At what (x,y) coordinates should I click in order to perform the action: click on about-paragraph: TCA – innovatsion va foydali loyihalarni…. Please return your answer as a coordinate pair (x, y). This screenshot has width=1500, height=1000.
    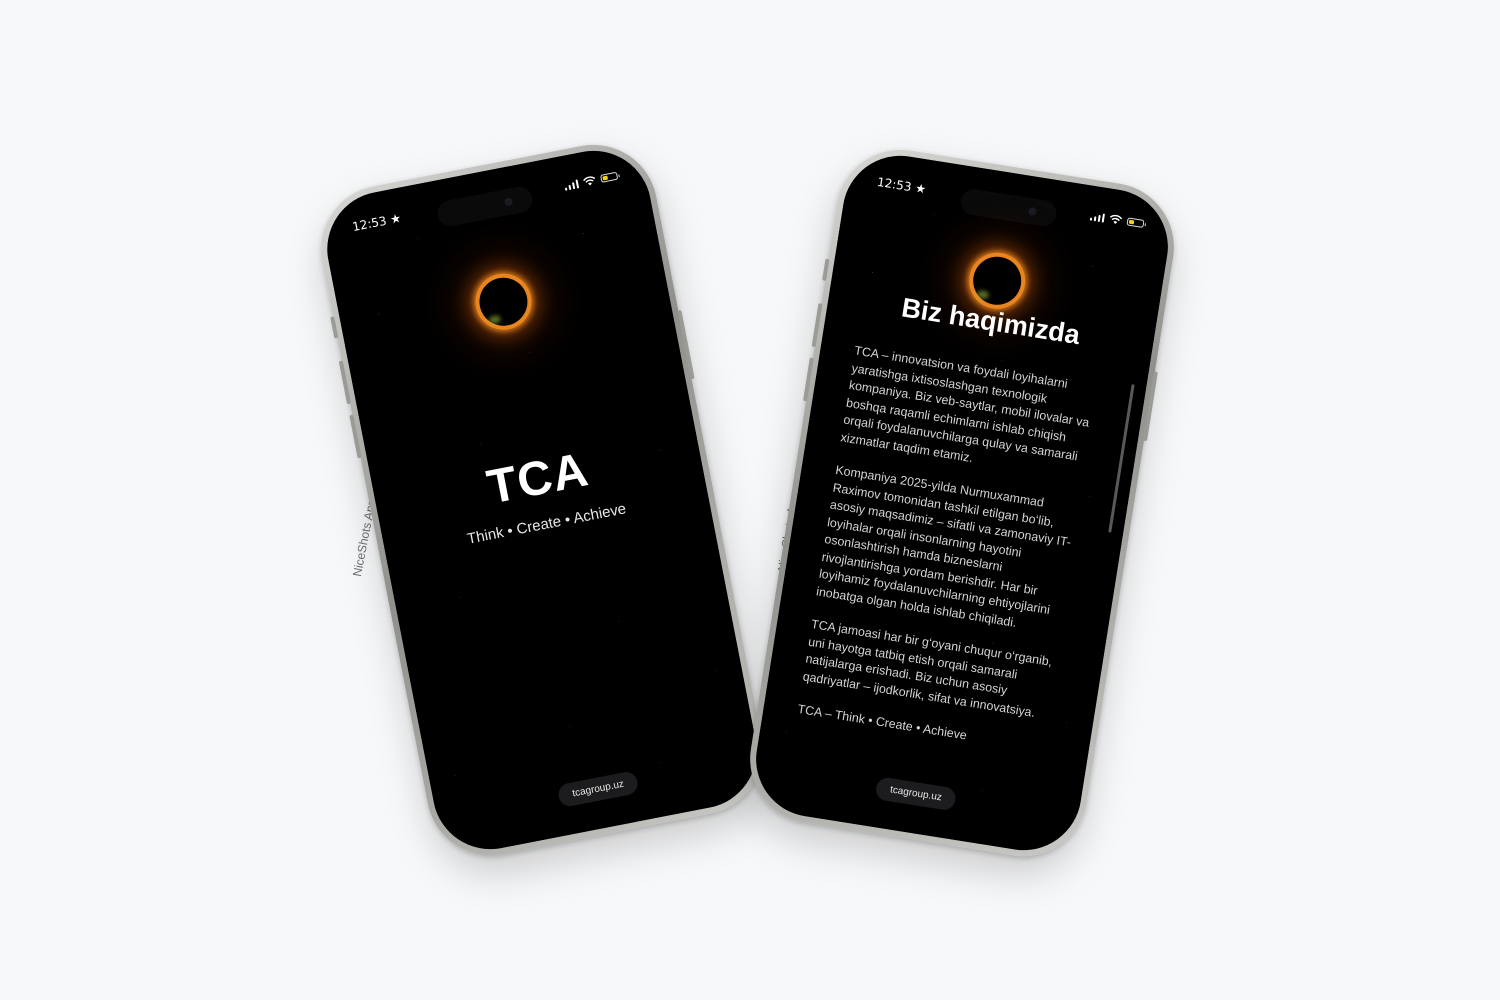
    Looking at the image, I should click on (965, 404).